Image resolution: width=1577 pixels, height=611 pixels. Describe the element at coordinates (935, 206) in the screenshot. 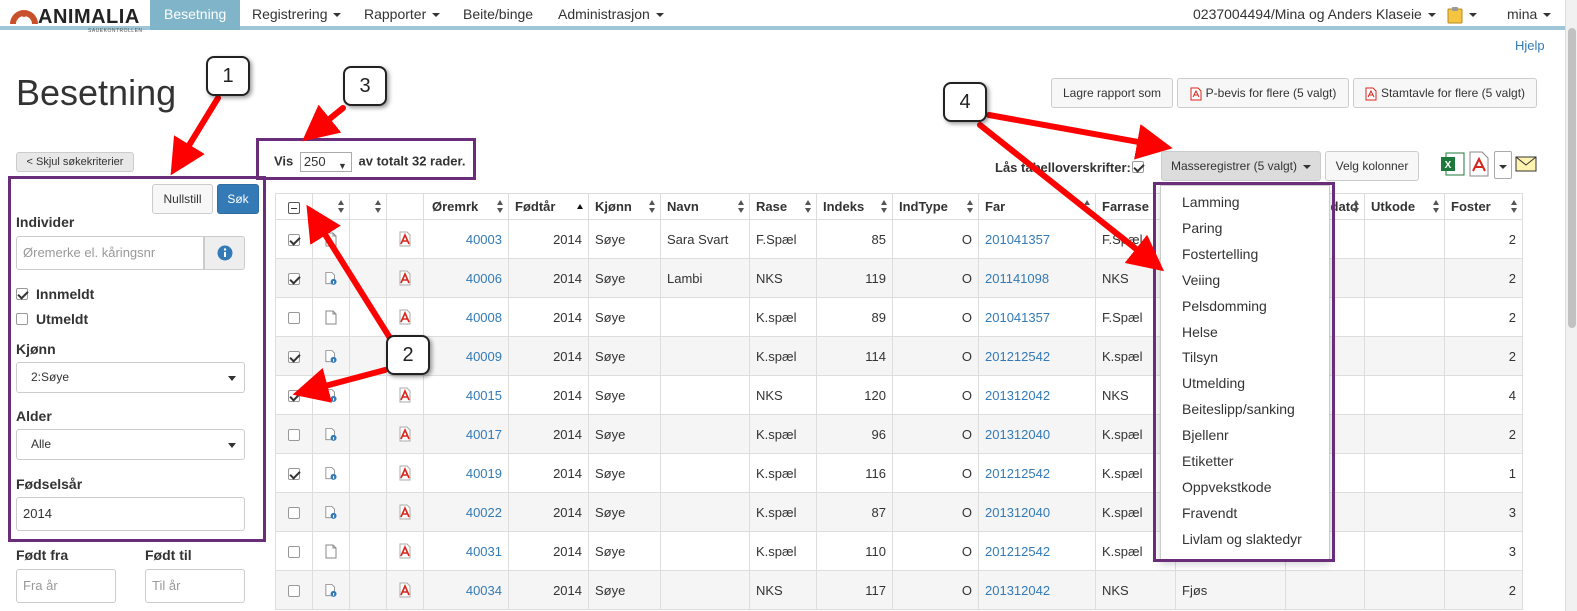

I see `col-indtype: IndType` at that location.